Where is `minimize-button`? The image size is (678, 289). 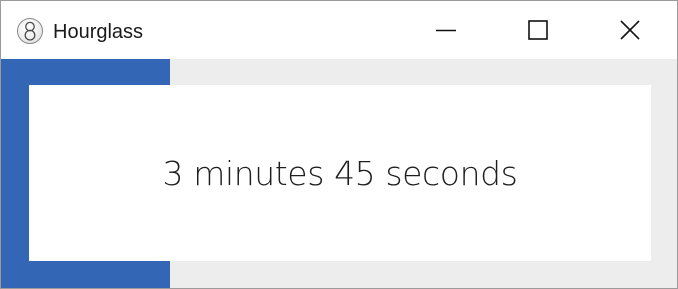 minimize-button is located at coordinates (446, 30).